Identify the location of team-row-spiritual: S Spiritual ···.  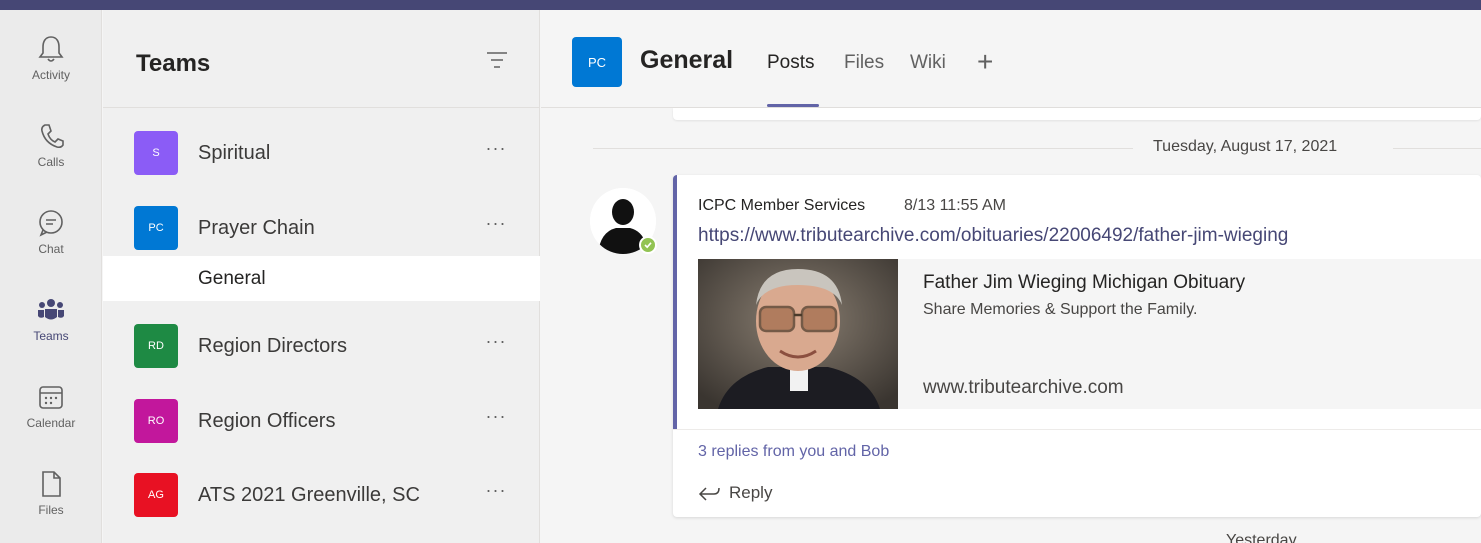
(321, 153).